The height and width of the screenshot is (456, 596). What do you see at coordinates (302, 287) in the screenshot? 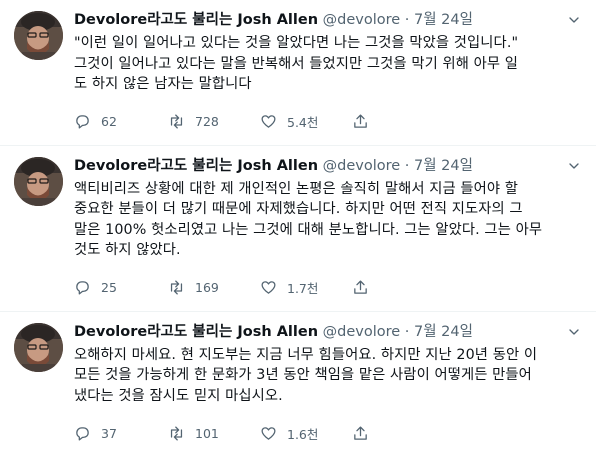
I see `like-count: 1.7천` at bounding box center [302, 287].